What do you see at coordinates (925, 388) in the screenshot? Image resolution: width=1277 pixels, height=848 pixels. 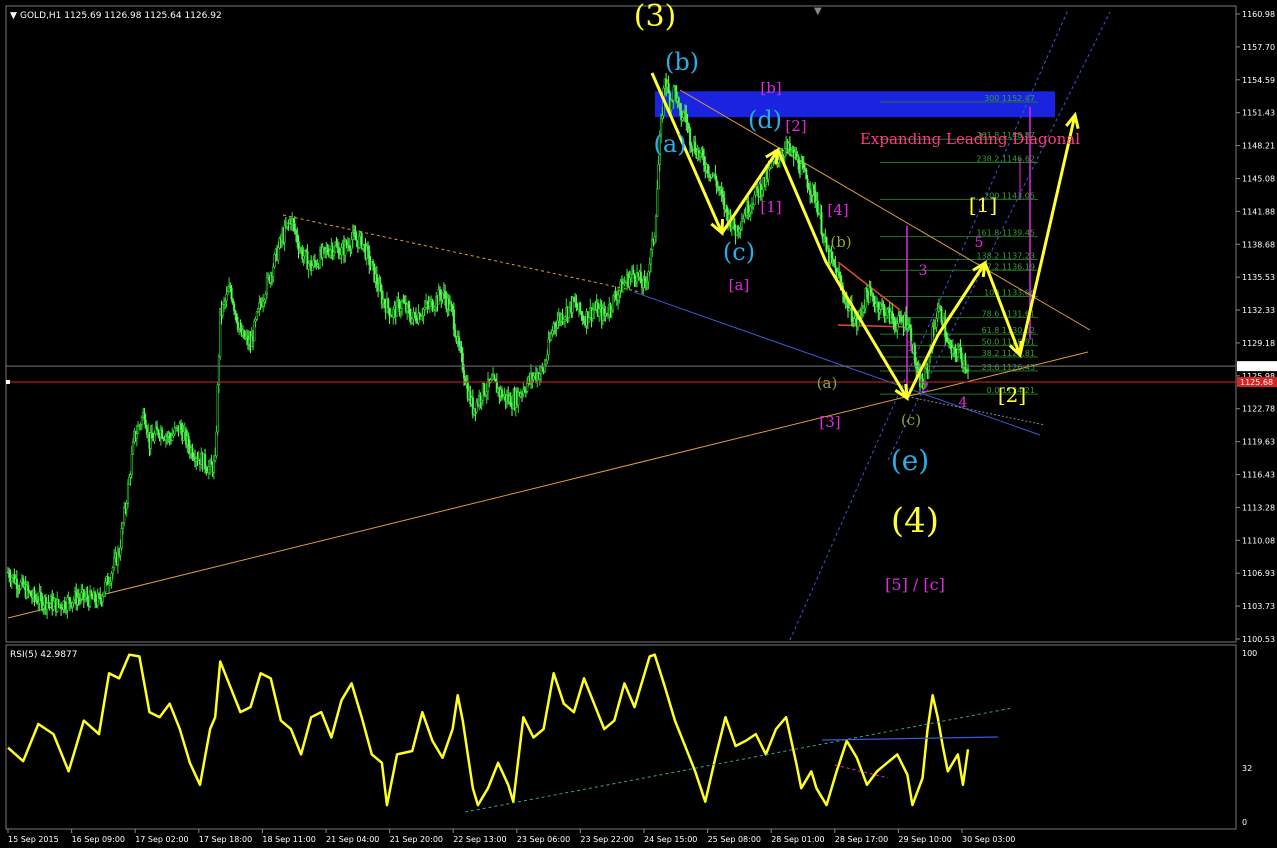 I see `wave-label: 2` at bounding box center [925, 388].